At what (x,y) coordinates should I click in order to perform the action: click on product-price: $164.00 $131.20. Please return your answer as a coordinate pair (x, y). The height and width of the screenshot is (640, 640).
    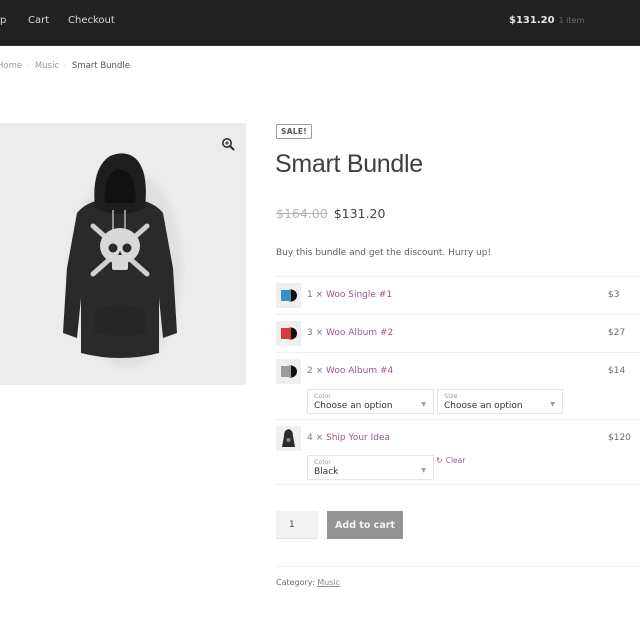
    Looking at the image, I should click on (330, 213).